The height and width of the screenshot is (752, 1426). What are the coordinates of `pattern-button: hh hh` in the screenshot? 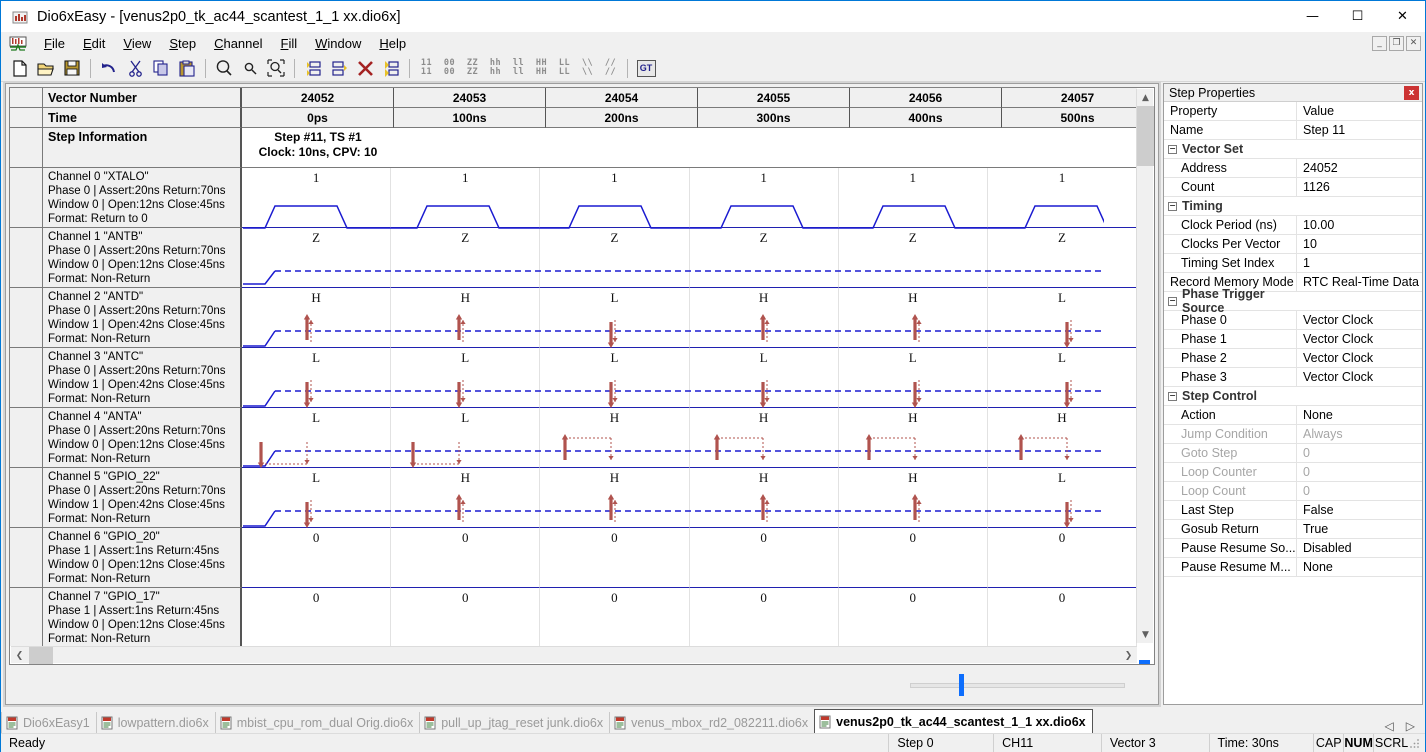 It's located at (495, 68).